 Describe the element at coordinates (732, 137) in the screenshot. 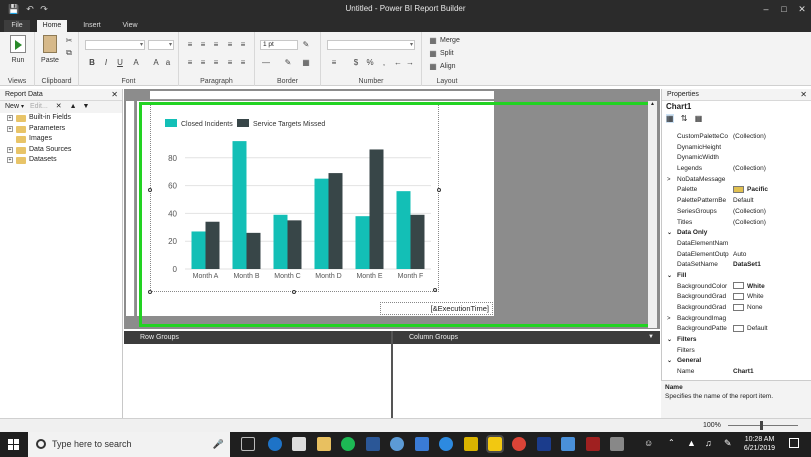

I see `property-row: CustomPaletteCo (Collection)` at that location.